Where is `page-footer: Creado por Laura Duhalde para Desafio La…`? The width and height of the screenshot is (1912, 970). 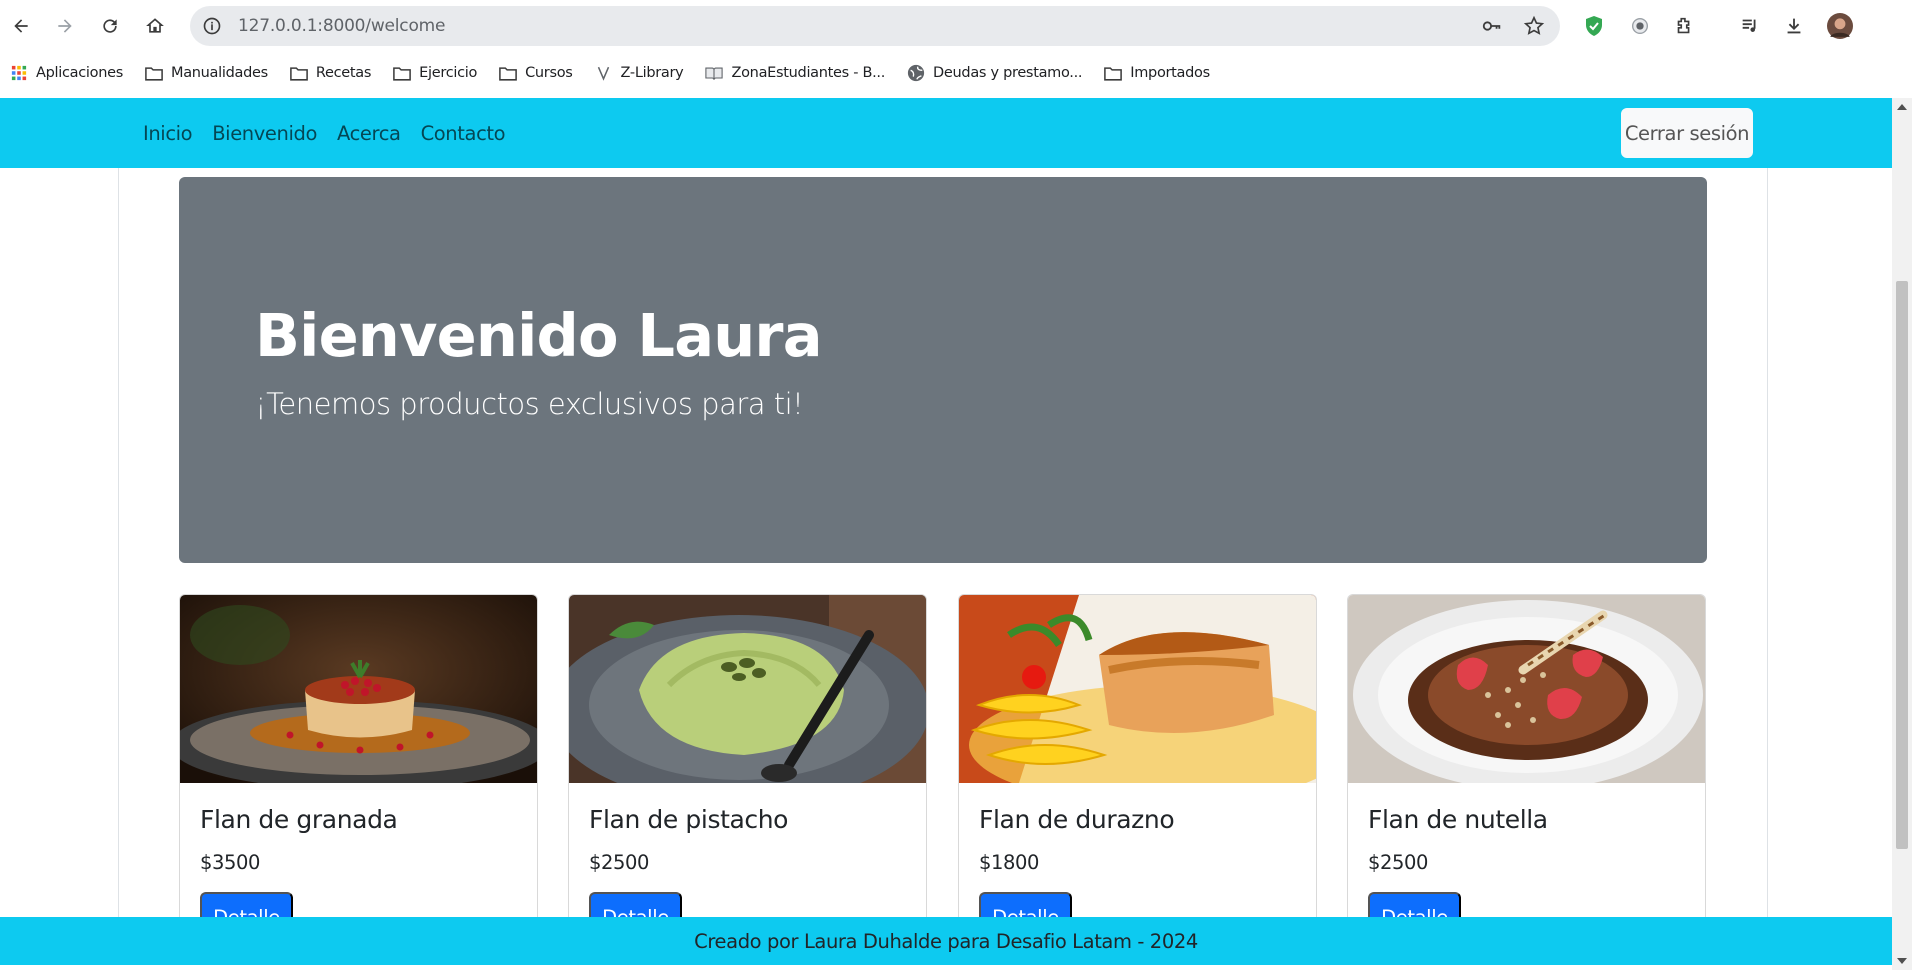 page-footer: Creado por Laura Duhalde para Desafio La… is located at coordinates (946, 941).